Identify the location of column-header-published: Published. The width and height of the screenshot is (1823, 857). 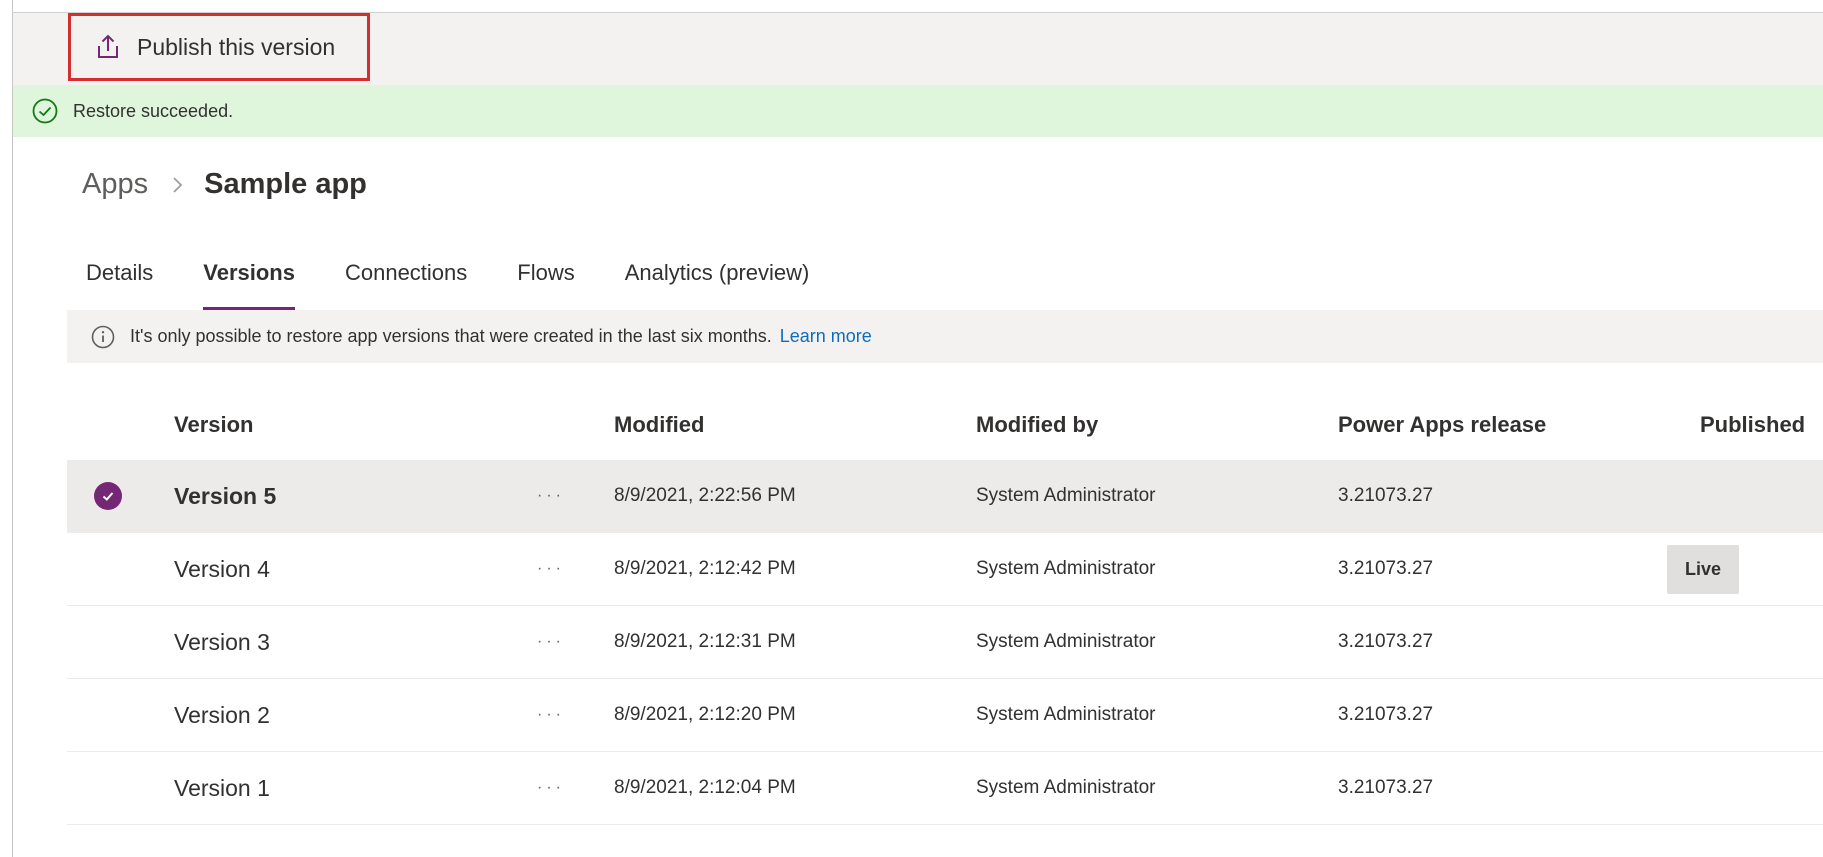
(1752, 425).